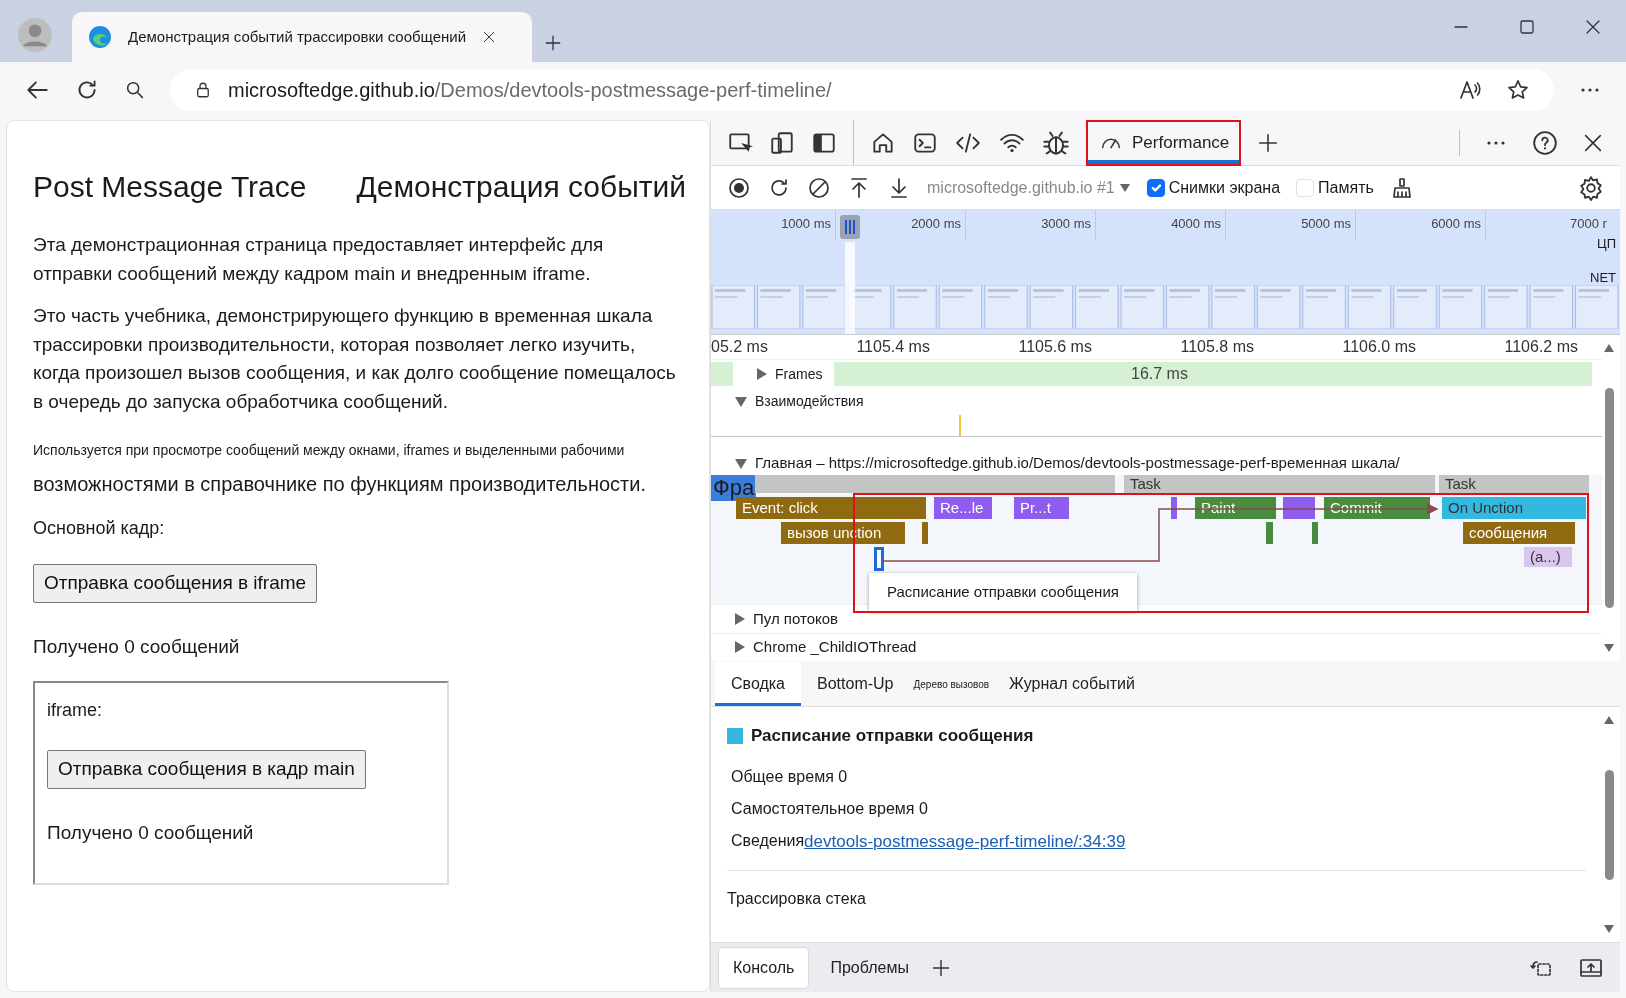  What do you see at coordinates (869, 967) in the screenshot?
I see `drawer-tab: Проблемы` at bounding box center [869, 967].